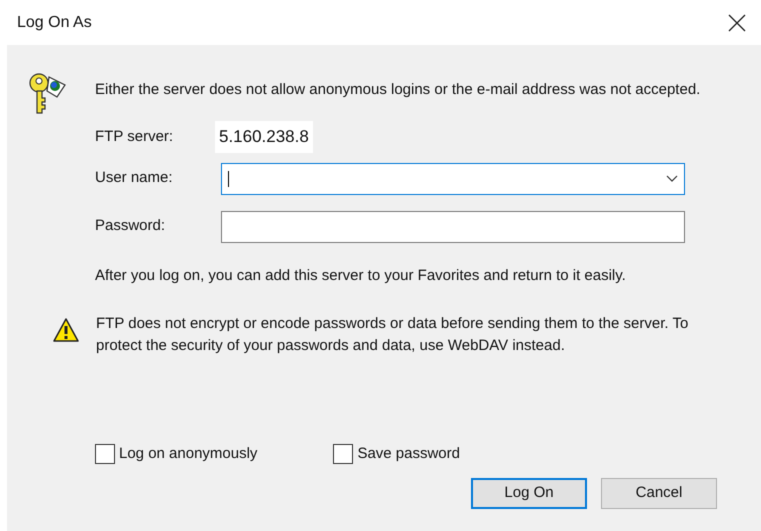 Image resolution: width=761 pixels, height=531 pixels. What do you see at coordinates (672, 178) in the screenshot?
I see `chevron-down-icon` at bounding box center [672, 178].